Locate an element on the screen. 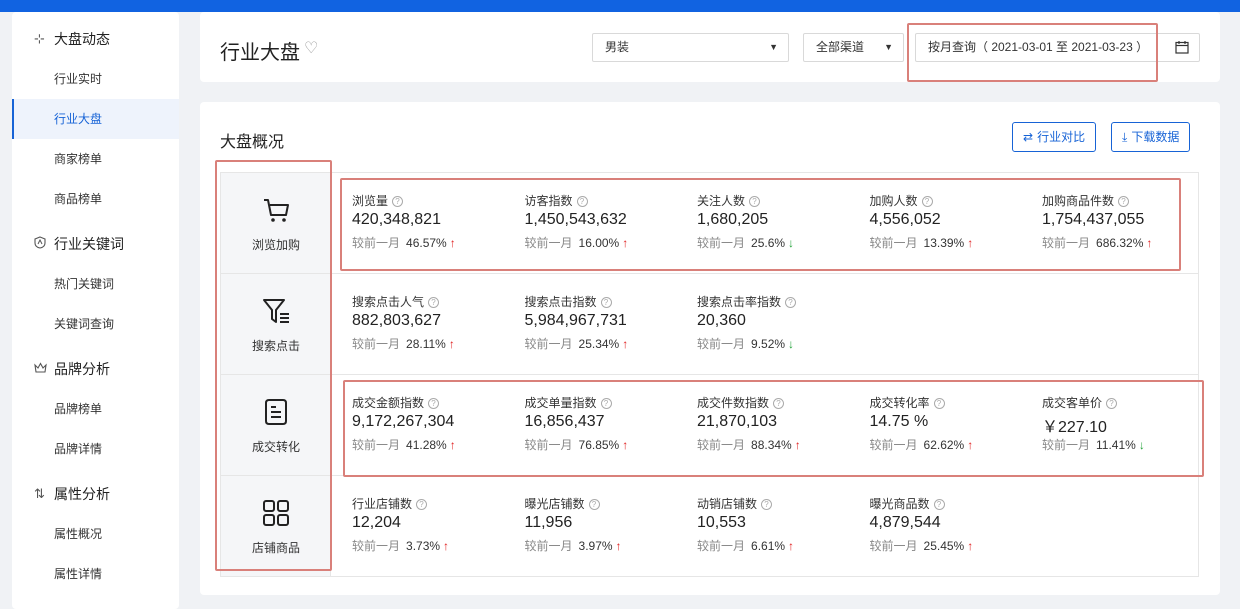  change-percent: 25.6% is located at coordinates (768, 243).